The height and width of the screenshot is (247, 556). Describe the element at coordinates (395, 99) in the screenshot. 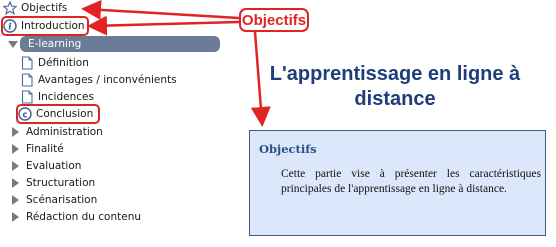

I see `page-title-line-2: distance` at that location.